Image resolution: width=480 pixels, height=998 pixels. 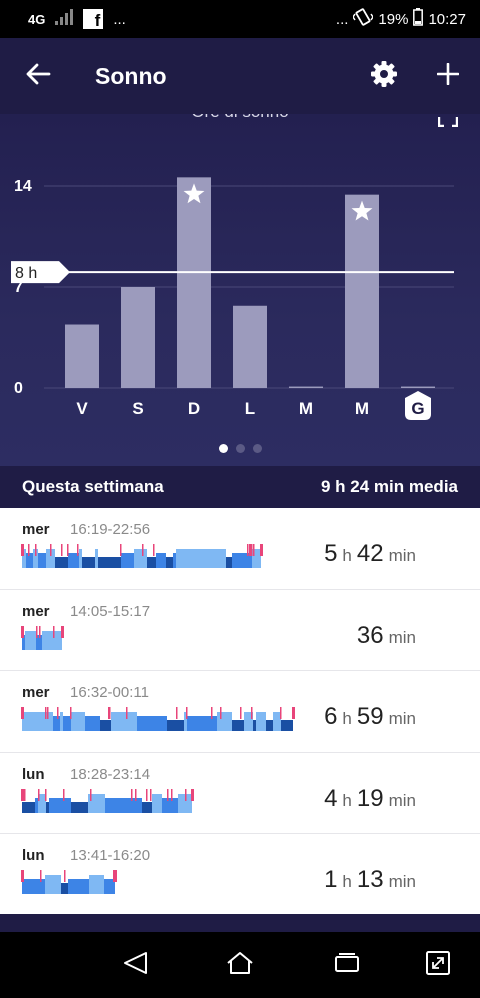 I want to click on facebook-icon: f, so click(x=93, y=19).